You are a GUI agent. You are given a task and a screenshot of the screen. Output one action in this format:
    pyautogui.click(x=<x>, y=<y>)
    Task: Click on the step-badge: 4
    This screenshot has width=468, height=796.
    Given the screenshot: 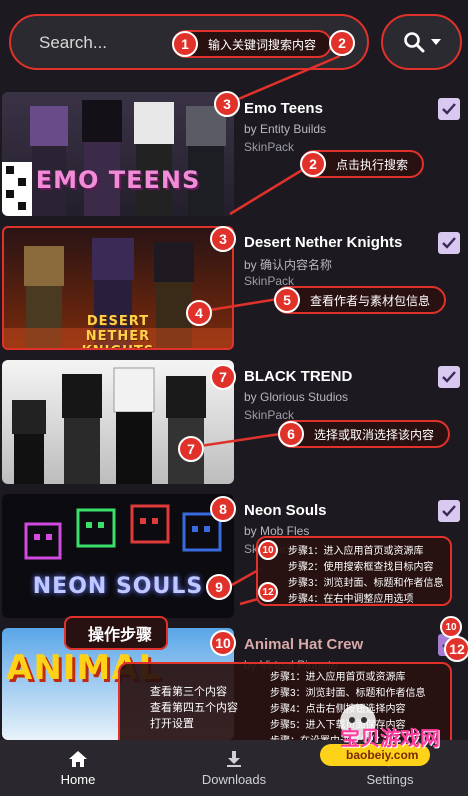 What is the action you would take?
    pyautogui.click(x=199, y=313)
    